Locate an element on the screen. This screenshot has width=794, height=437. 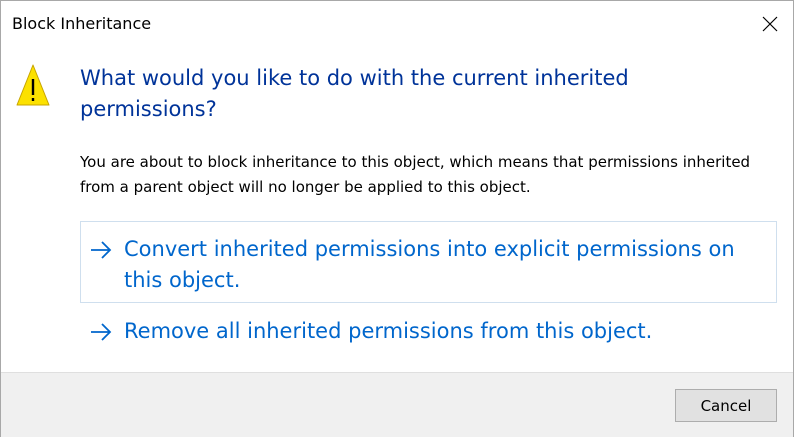
title-bar: Block Inheritance is located at coordinates (397, 24).